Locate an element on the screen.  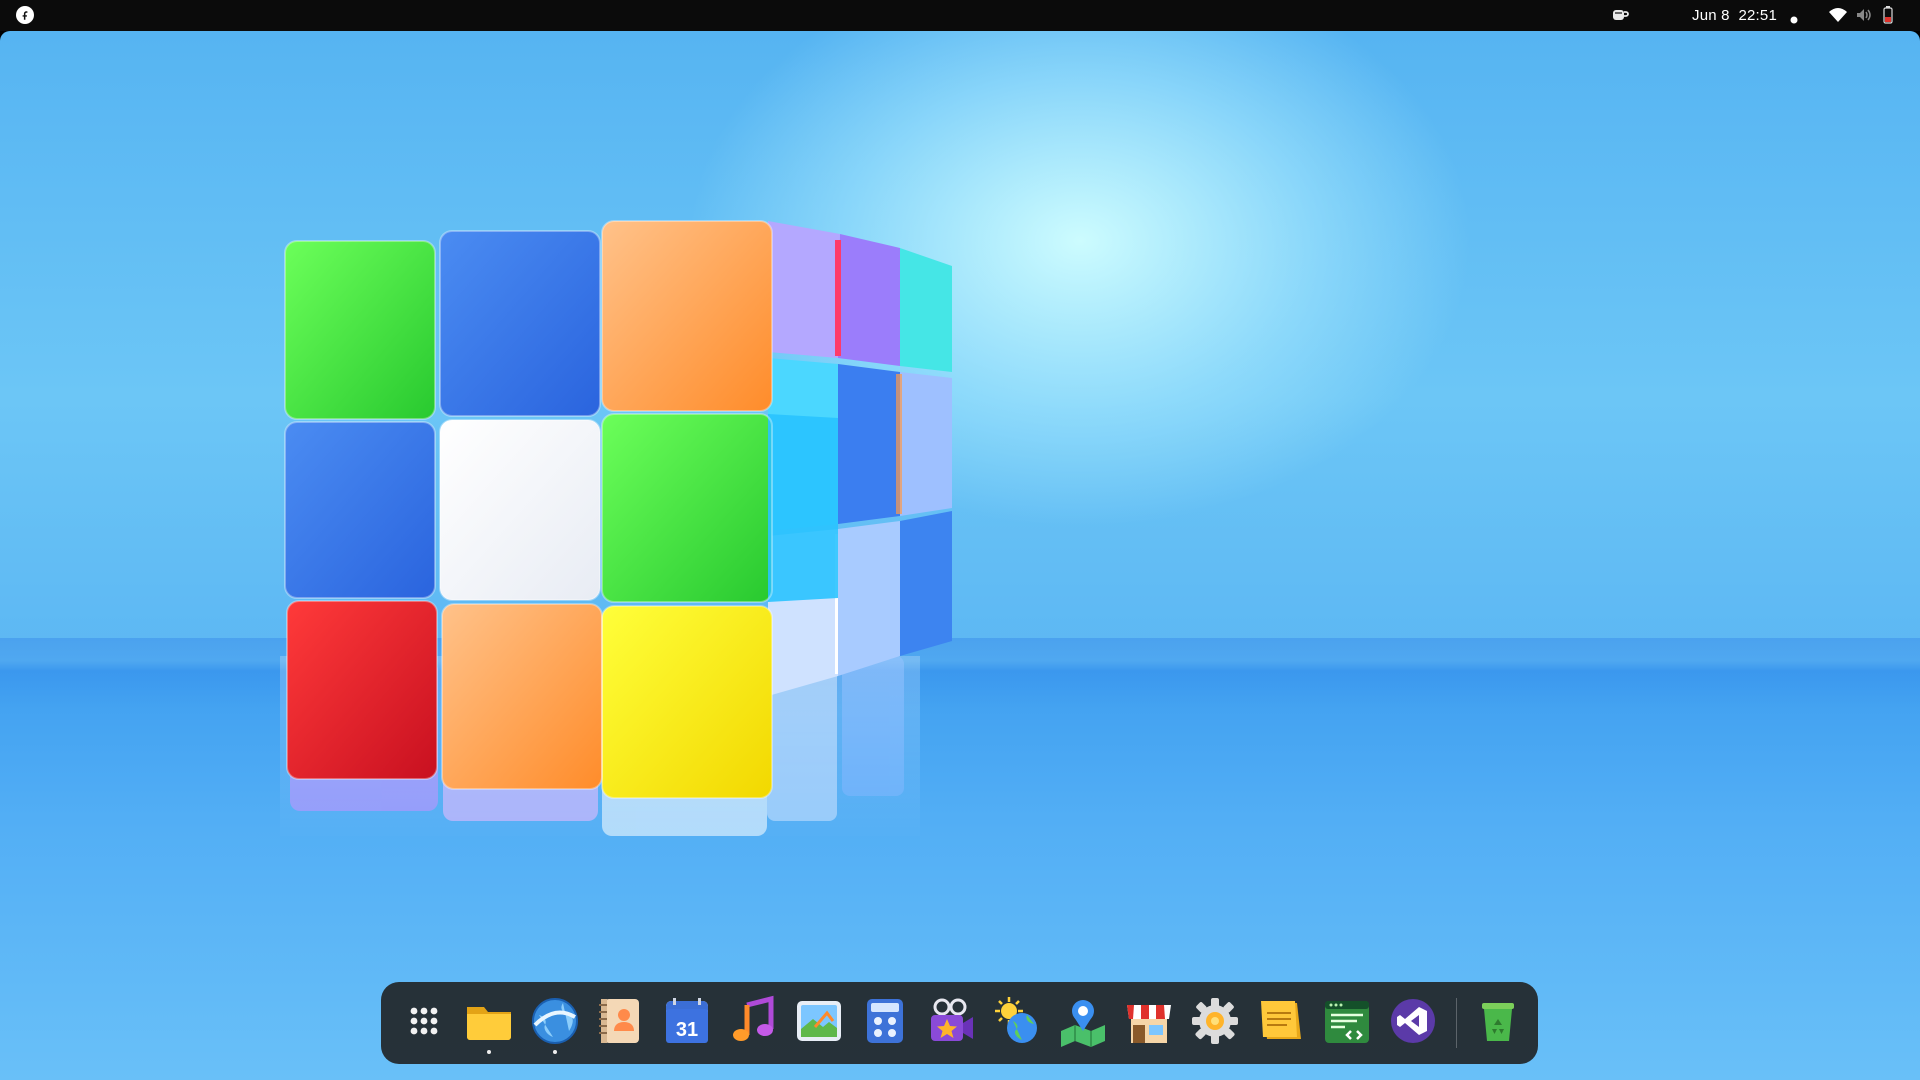
app-grid-icon is located at coordinates (424, 1021).